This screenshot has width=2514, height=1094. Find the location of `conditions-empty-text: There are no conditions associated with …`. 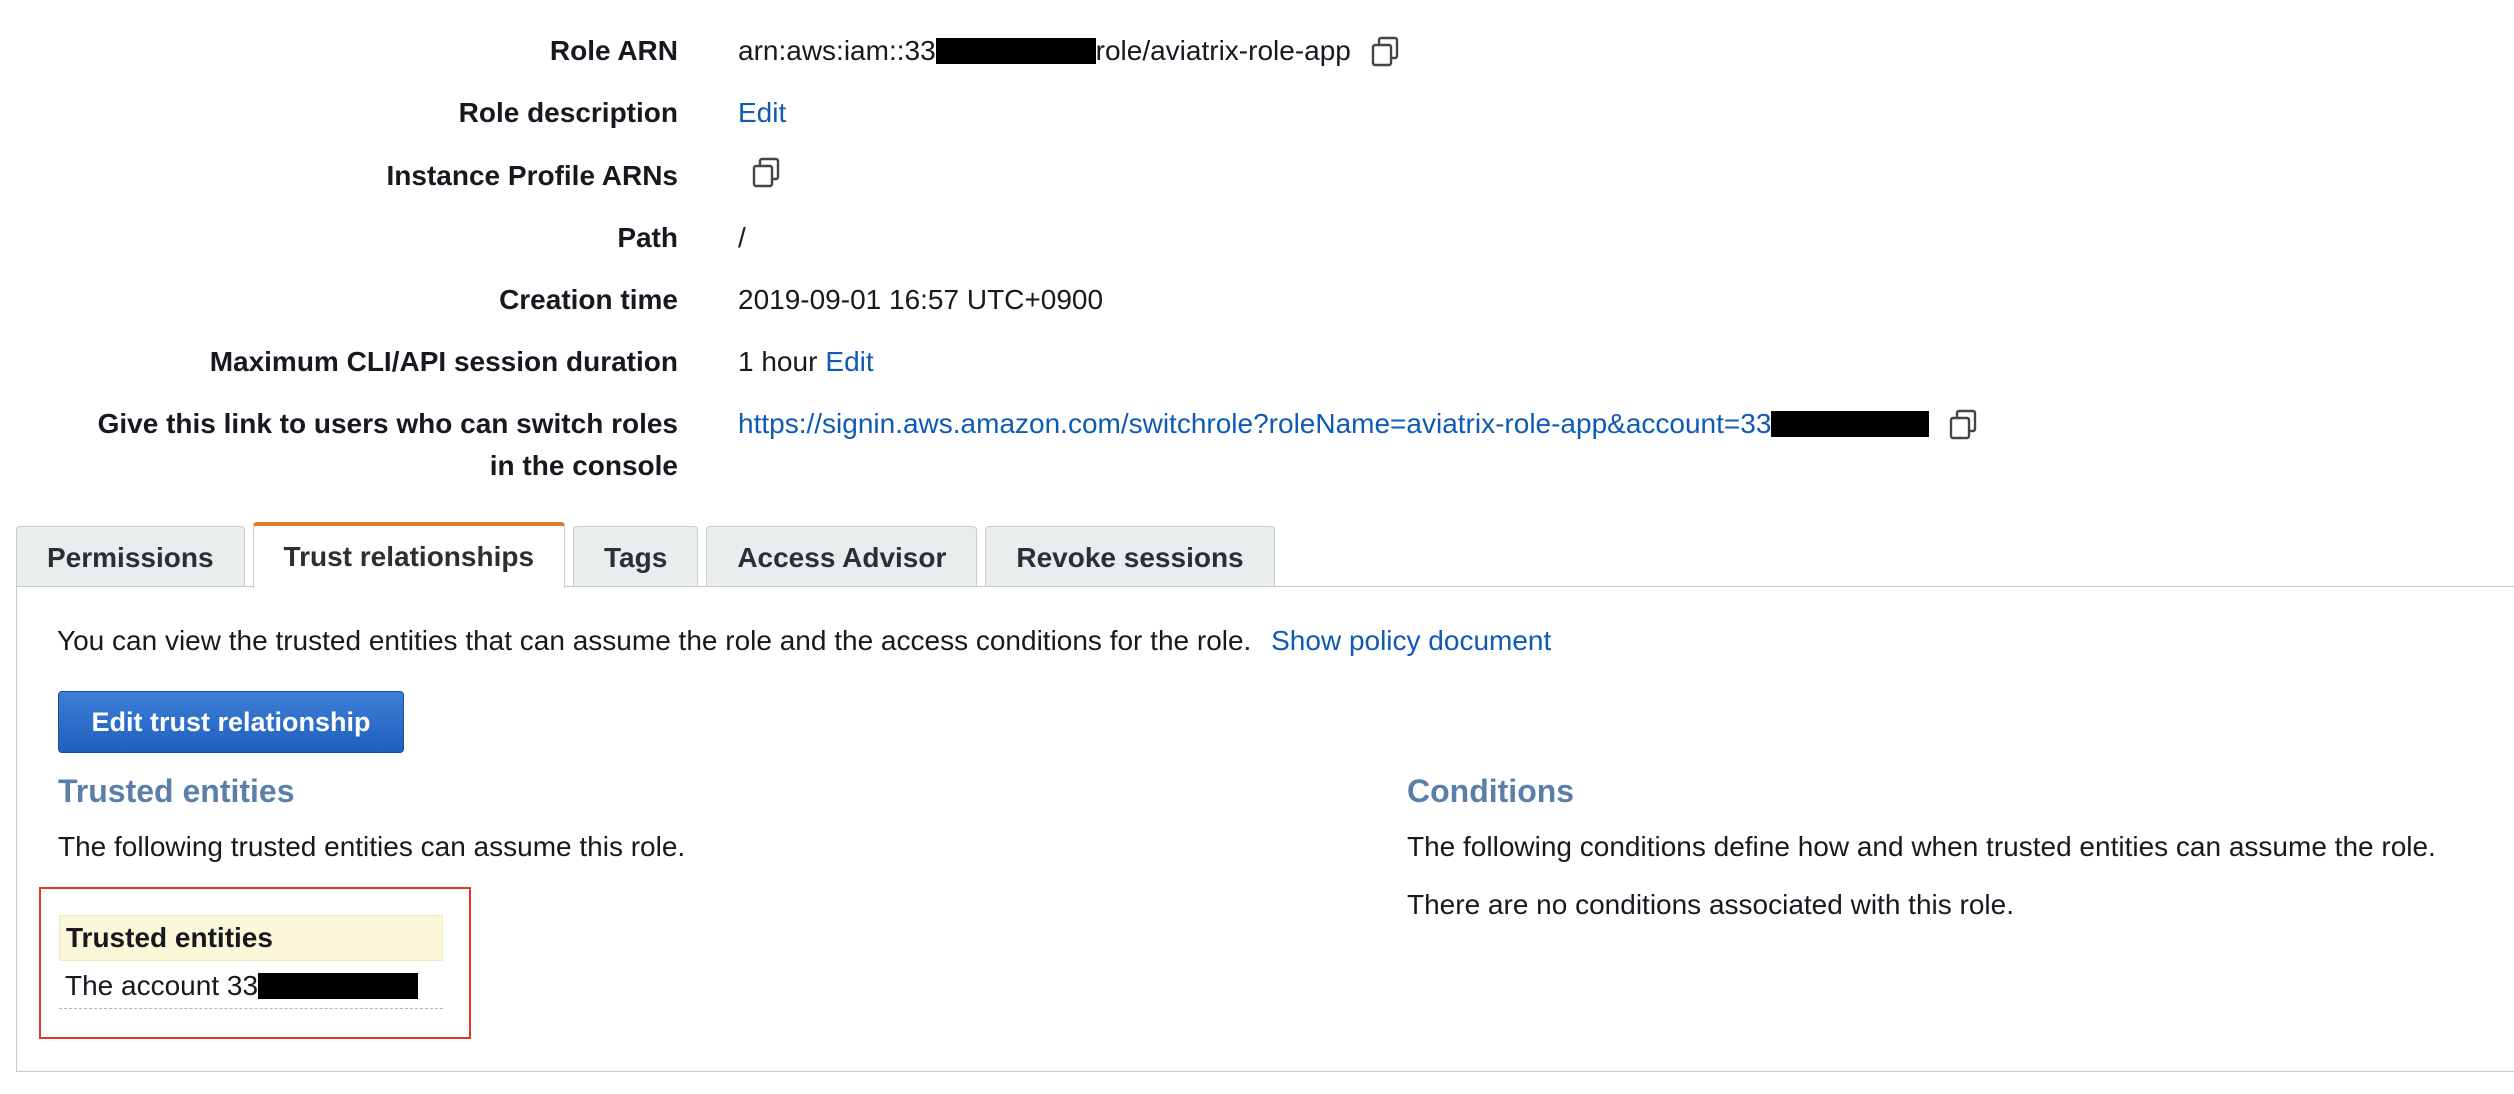

conditions-empty-text: There are no conditions associated with … is located at coordinates (1710, 904).